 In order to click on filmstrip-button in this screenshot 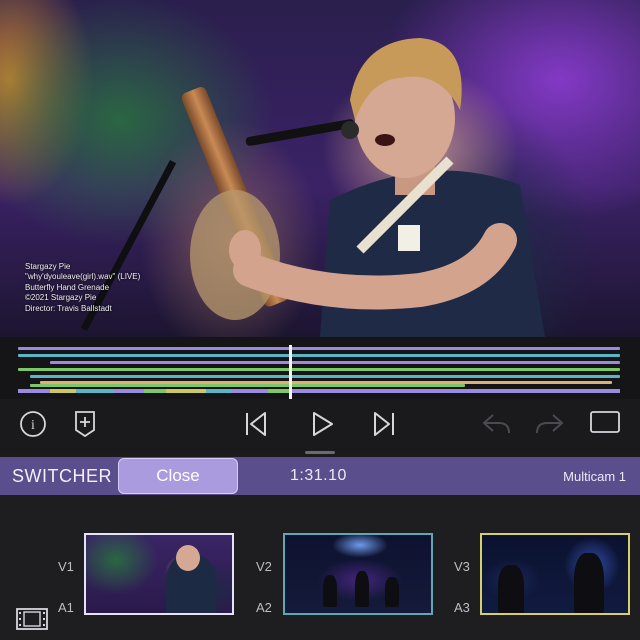, I will do `click(32, 619)`.